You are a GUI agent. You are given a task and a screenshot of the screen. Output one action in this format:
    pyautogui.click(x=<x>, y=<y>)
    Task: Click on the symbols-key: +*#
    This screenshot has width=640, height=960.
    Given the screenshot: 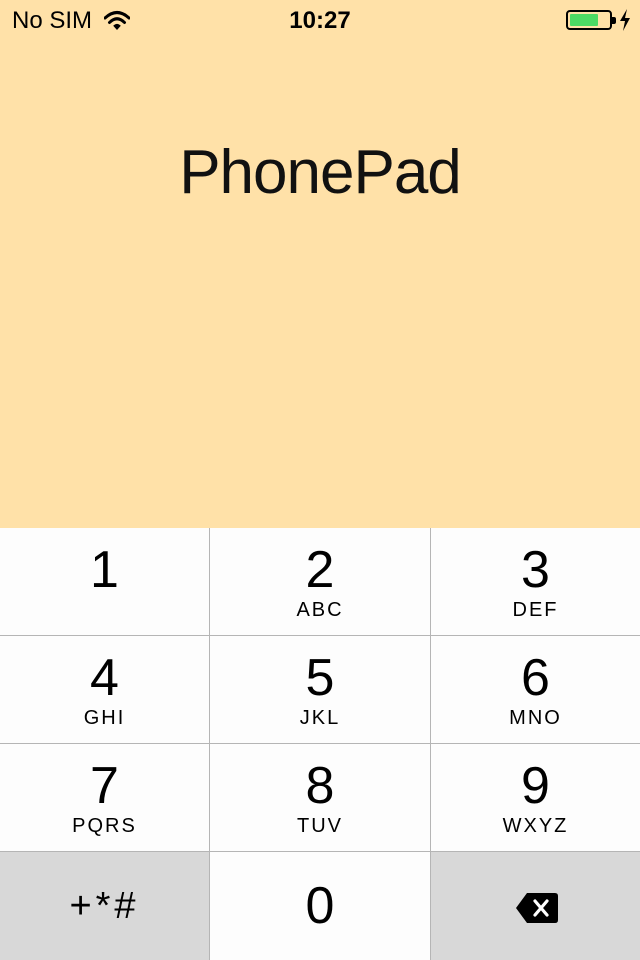 What is the action you would take?
    pyautogui.click(x=105, y=906)
    